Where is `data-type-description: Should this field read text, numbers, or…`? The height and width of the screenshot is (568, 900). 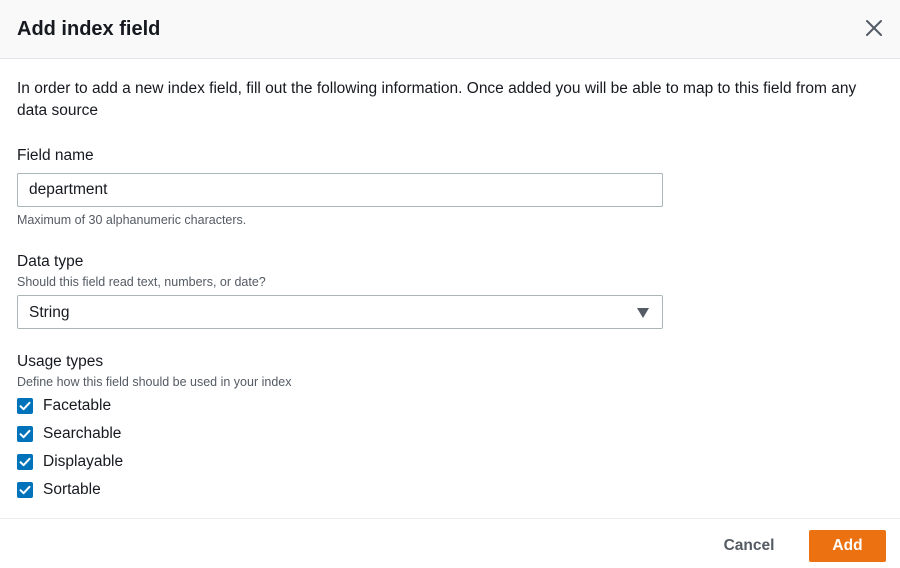 data-type-description: Should this field read text, numbers, or… is located at coordinates (141, 282).